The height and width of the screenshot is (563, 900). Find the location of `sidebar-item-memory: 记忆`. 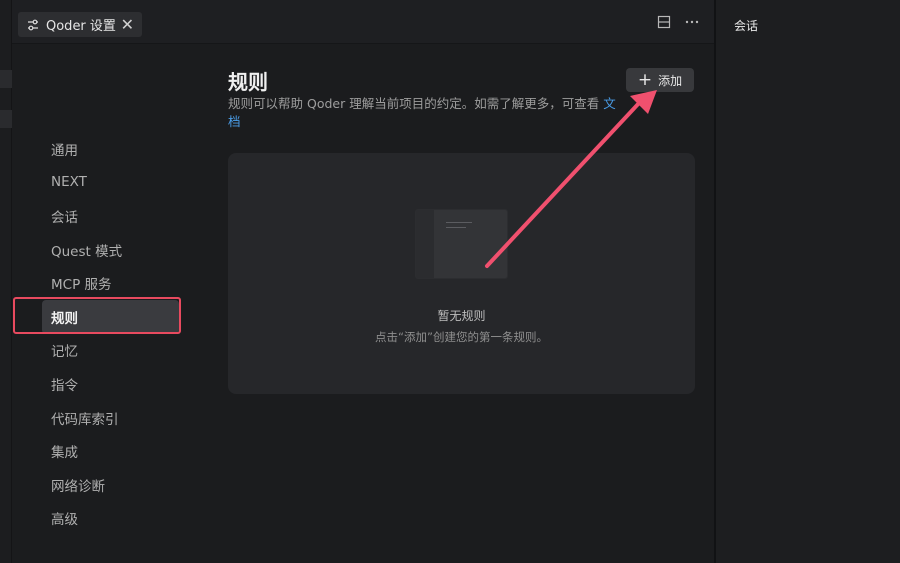

sidebar-item-memory: 记忆 is located at coordinates (99, 351).